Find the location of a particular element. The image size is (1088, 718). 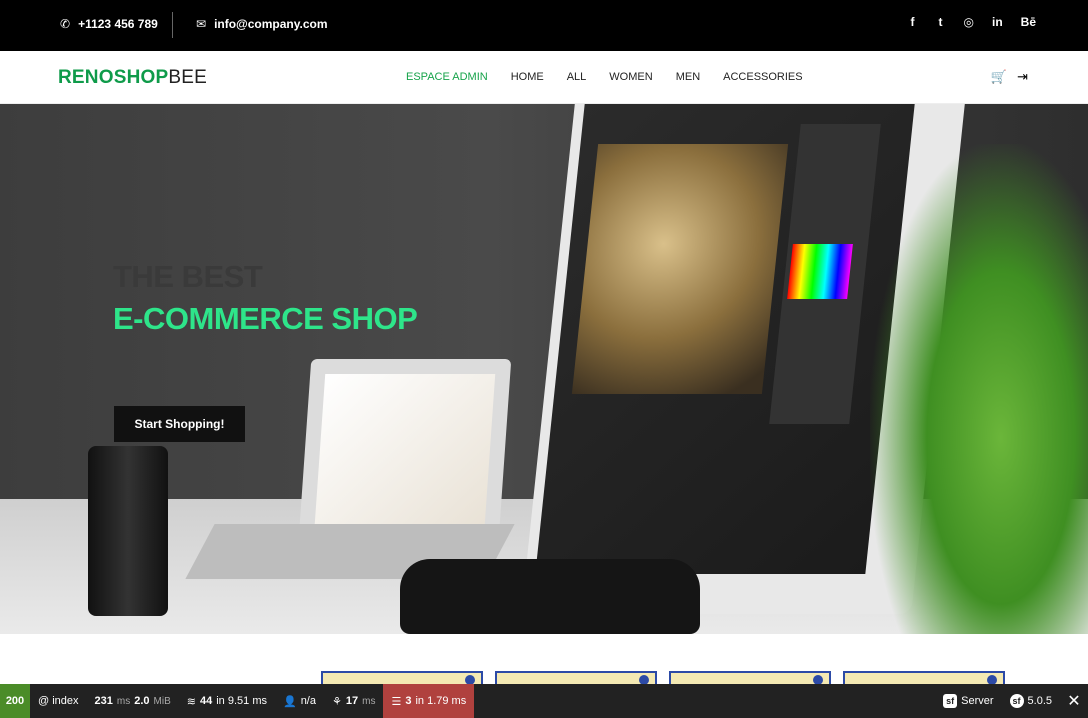

hero-camera is located at coordinates (550, 596).